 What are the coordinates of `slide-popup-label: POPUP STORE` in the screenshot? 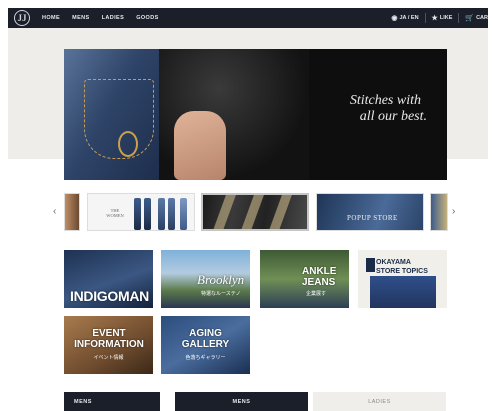 It's located at (372, 218).